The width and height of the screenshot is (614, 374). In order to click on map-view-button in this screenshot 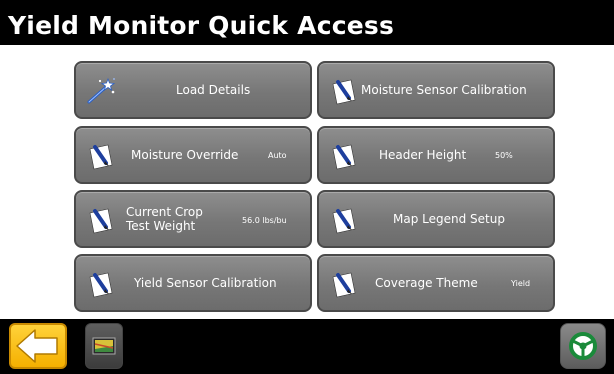, I will do `click(104, 346)`.